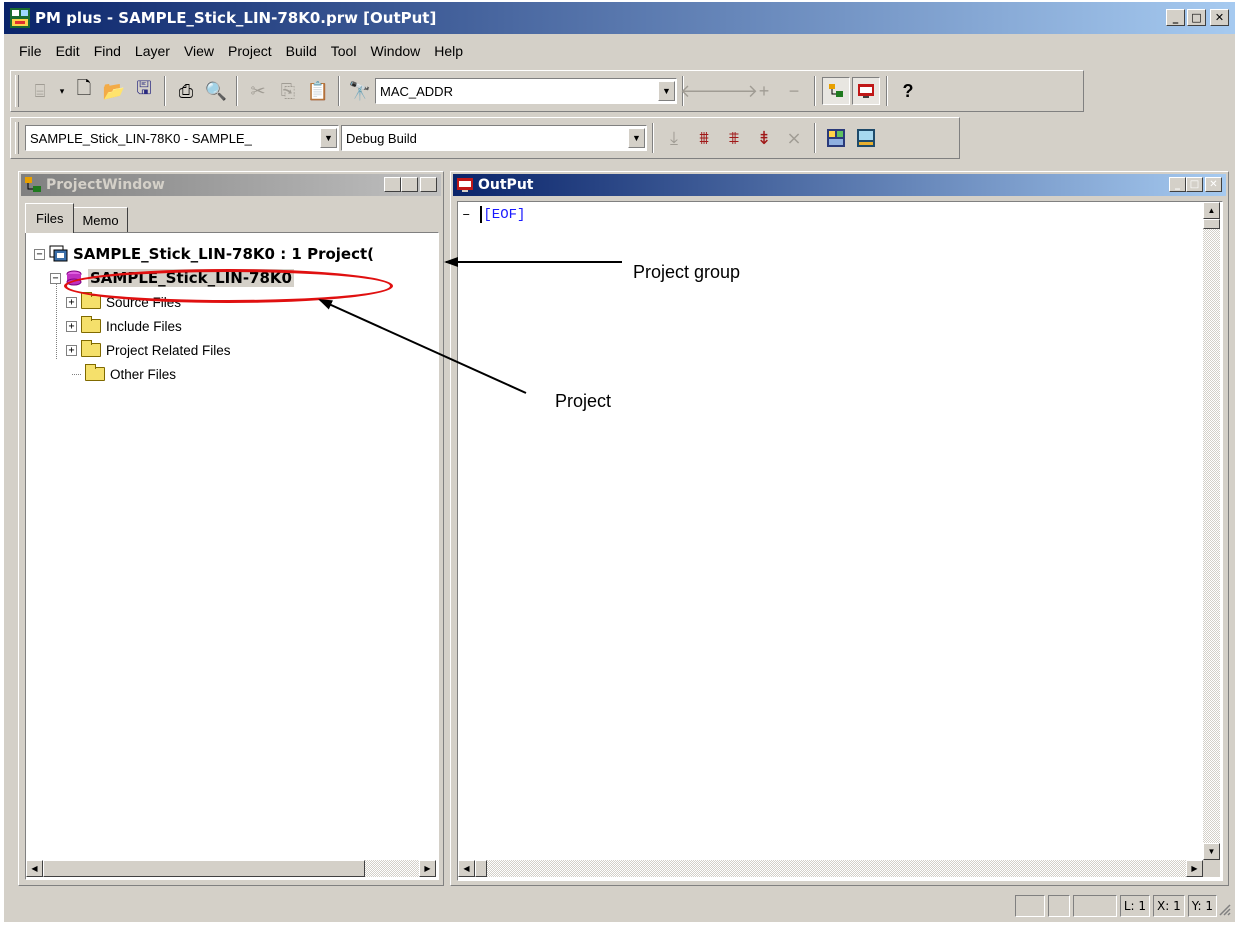 Image resolution: width=1239 pixels, height=925 pixels. I want to click on annotation-arrows, so click(470, 325).